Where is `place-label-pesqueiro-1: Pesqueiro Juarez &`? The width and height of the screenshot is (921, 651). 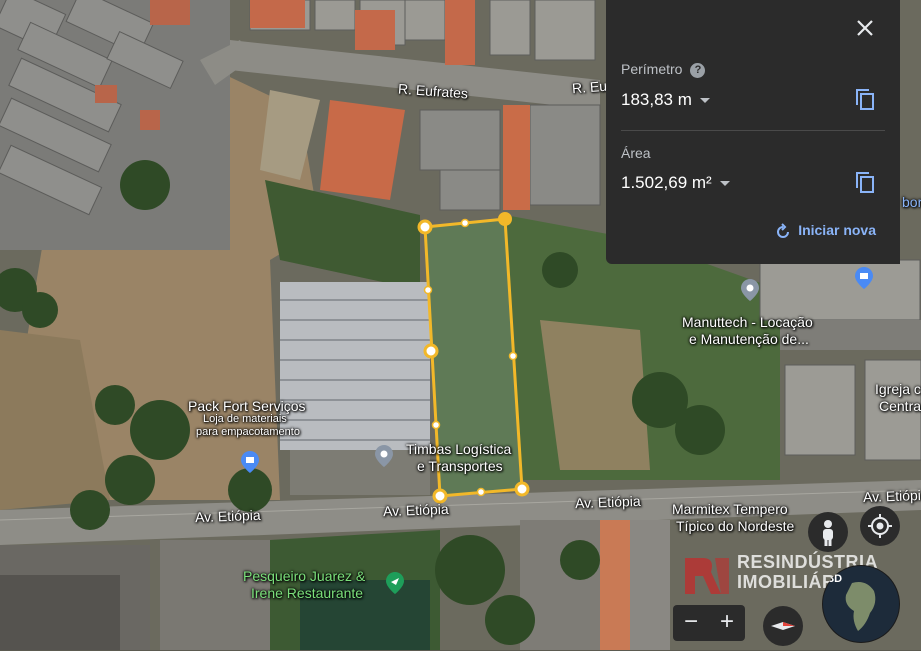 place-label-pesqueiro-1: Pesqueiro Juarez & is located at coordinates (304, 576).